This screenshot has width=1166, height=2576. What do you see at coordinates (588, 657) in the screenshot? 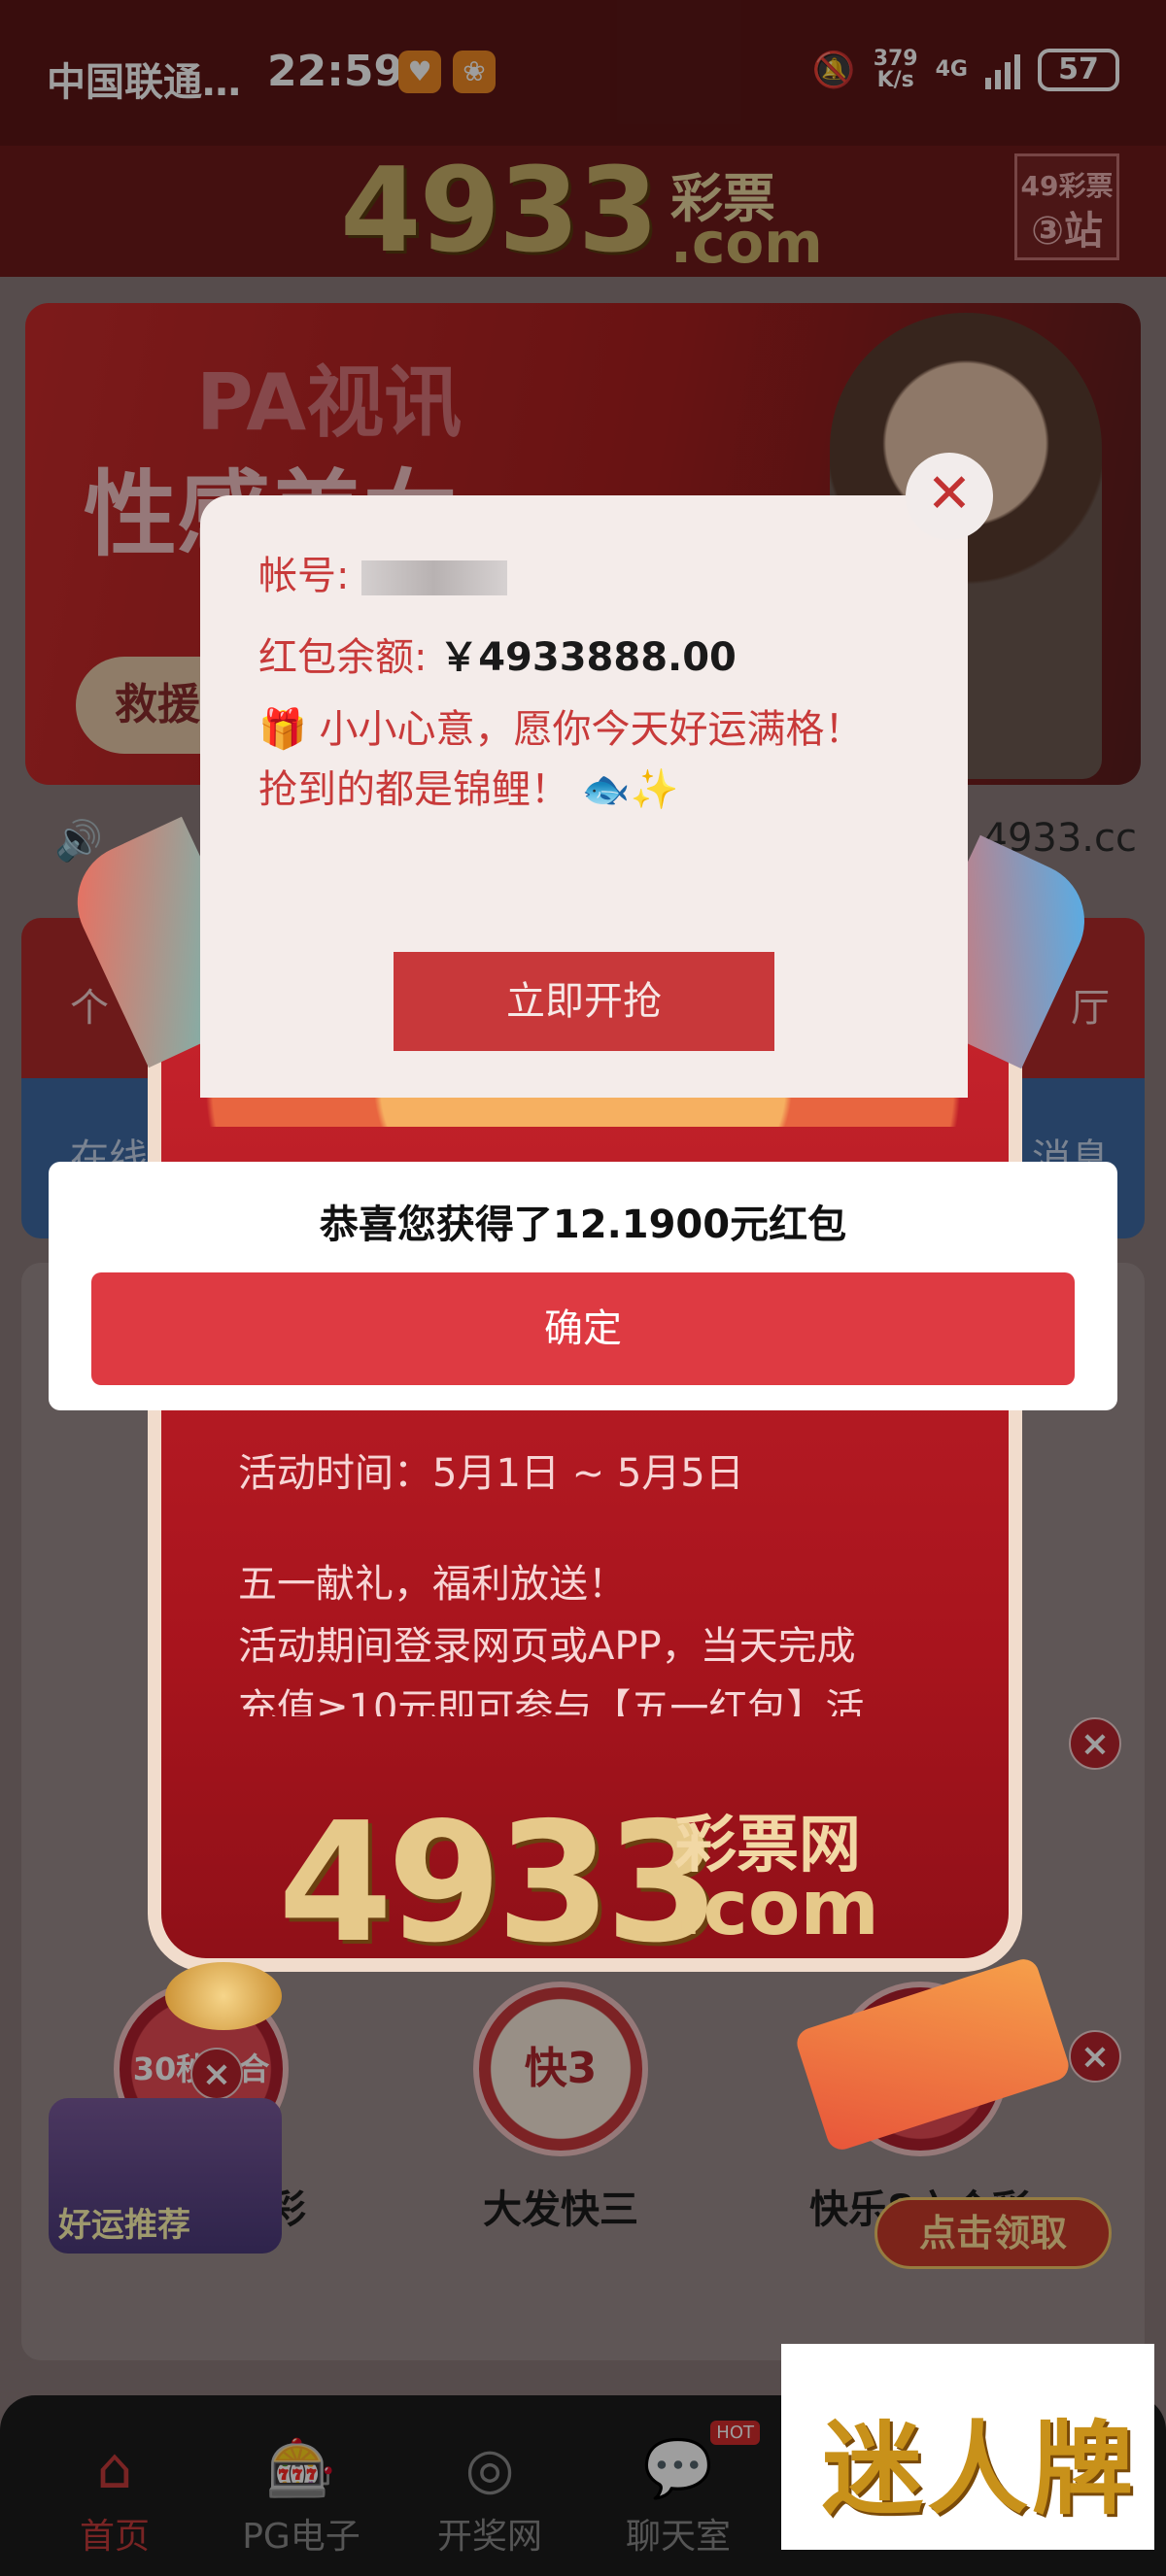
I see `balance-value: ￥4933888.00` at bounding box center [588, 657].